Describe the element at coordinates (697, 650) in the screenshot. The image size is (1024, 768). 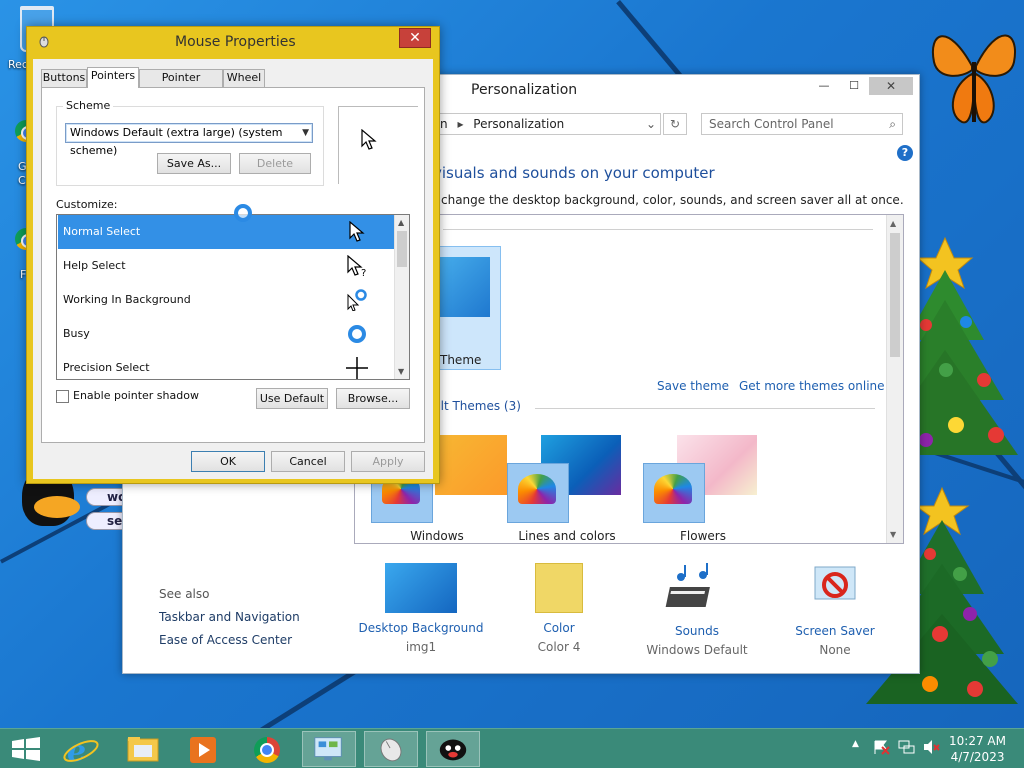
I see `item-subtitle: Windows Default` at that location.